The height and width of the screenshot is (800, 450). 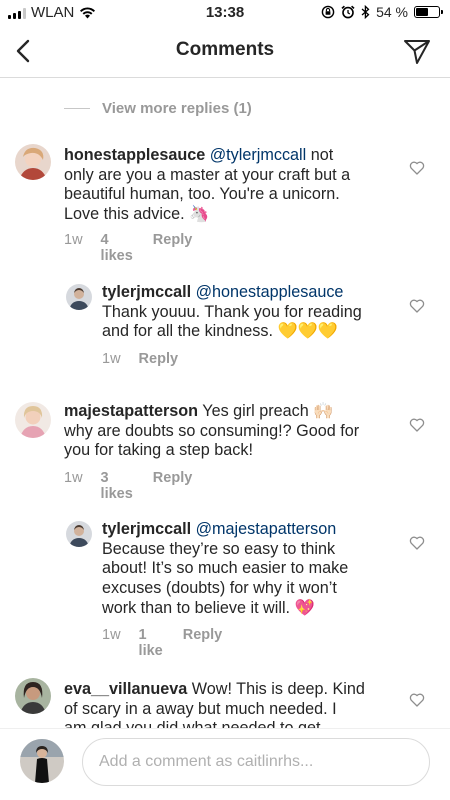 I want to click on comment-mention: @honestapplesauce, so click(x=270, y=292).